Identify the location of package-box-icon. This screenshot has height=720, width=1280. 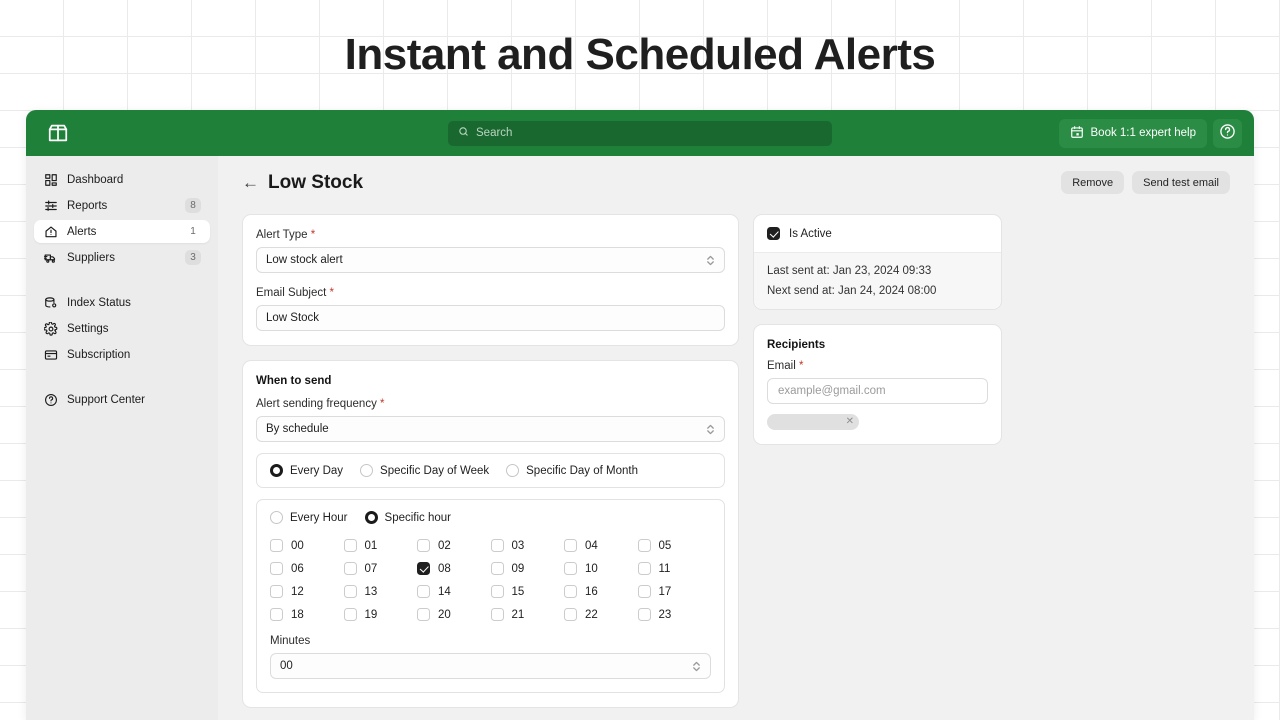
(58, 133).